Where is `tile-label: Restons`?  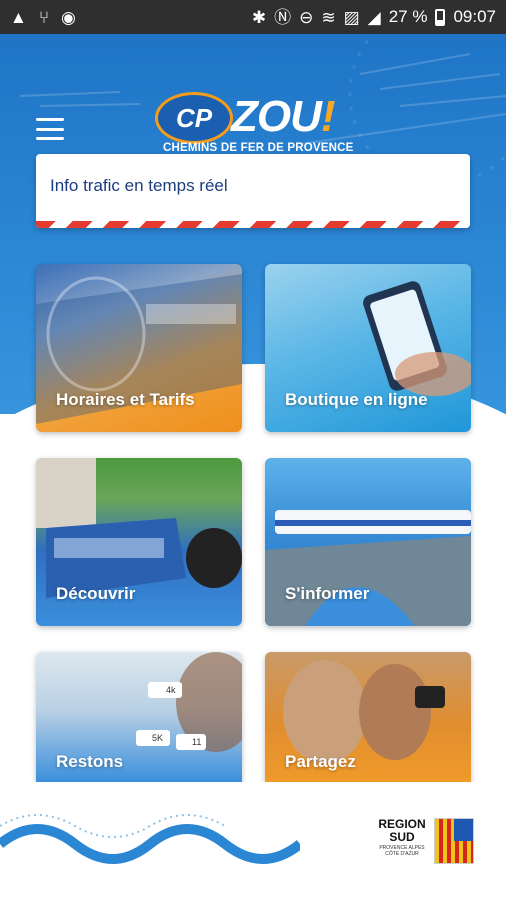
tile-label: Restons is located at coordinates (90, 761).